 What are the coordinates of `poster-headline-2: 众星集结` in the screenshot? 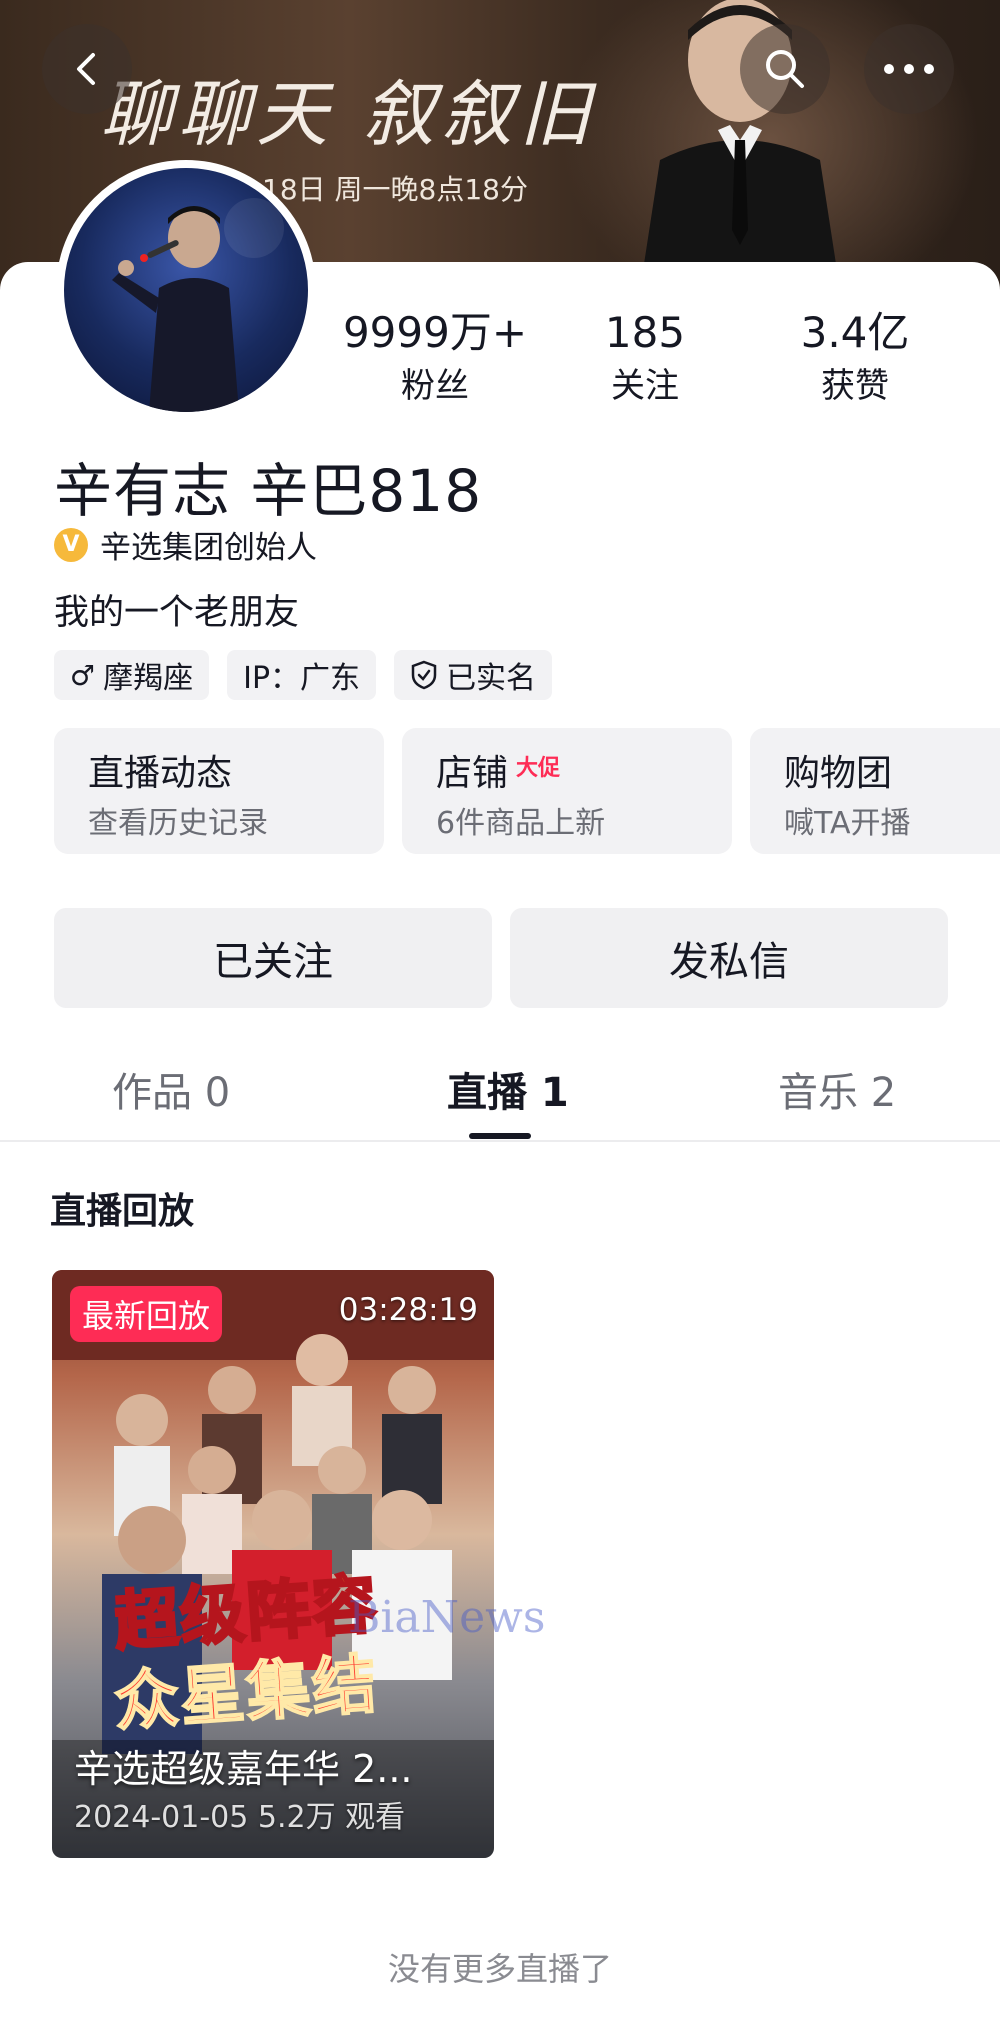 It's located at (246, 1694).